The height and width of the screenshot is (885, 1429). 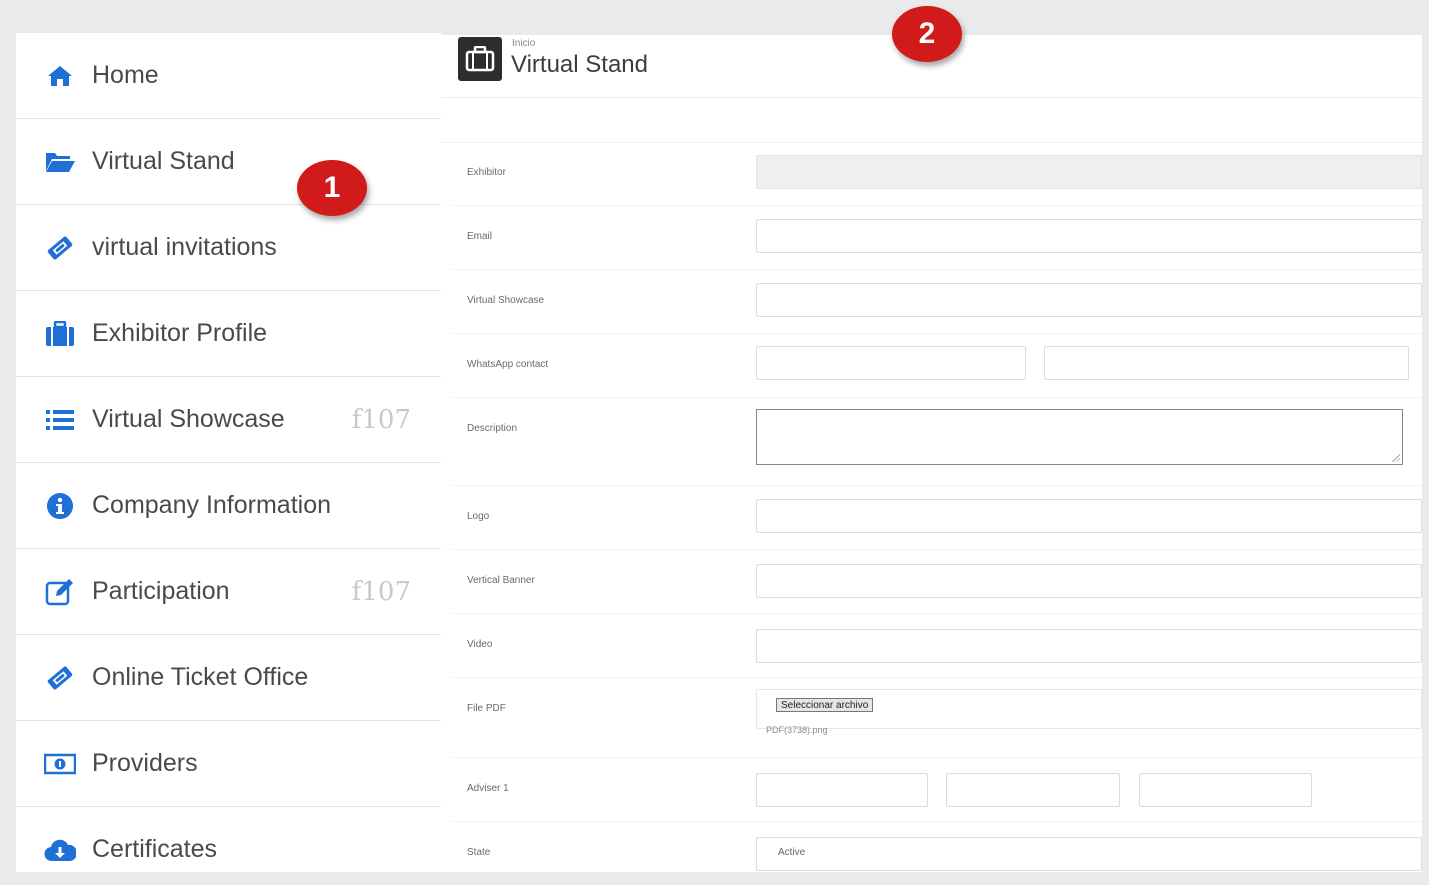 I want to click on breadcrumb: Inicio, so click(x=523, y=43).